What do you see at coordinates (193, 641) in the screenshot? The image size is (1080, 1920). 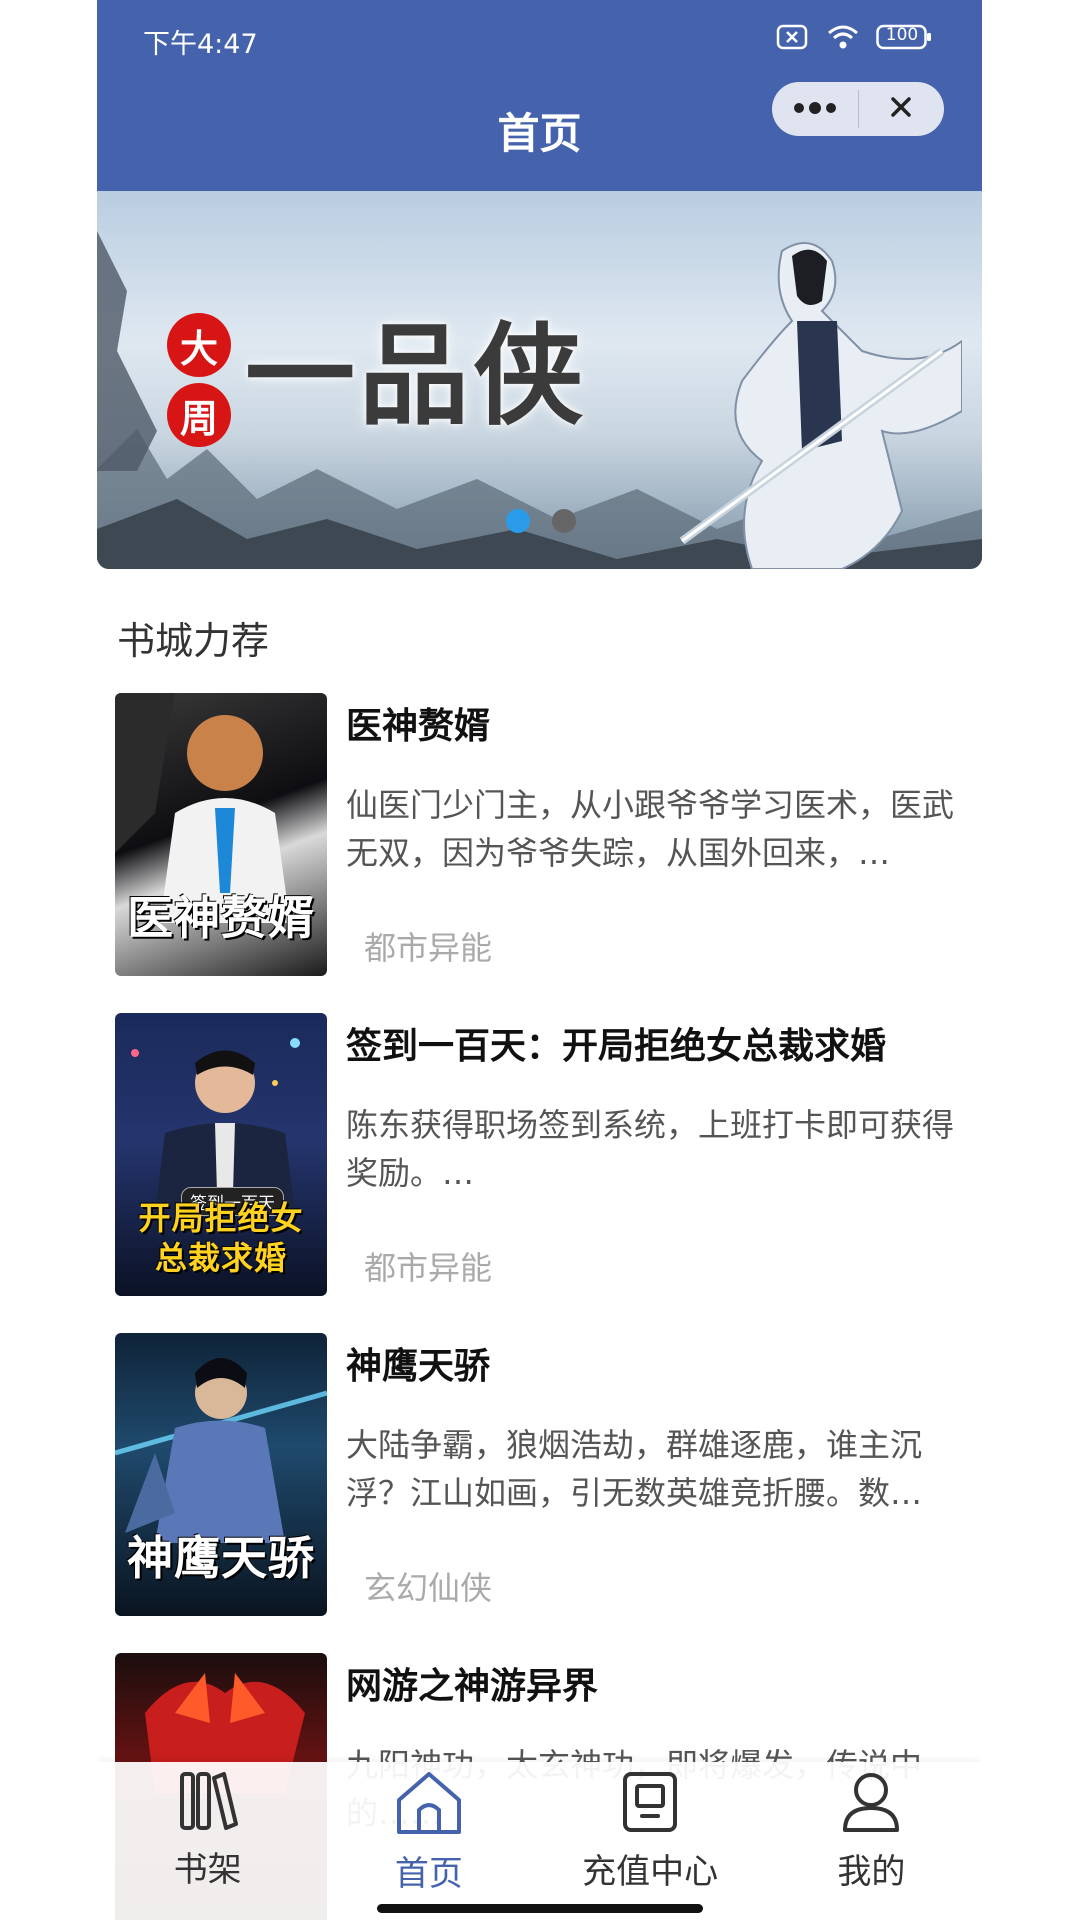 I see `section-title: 书城力荐` at bounding box center [193, 641].